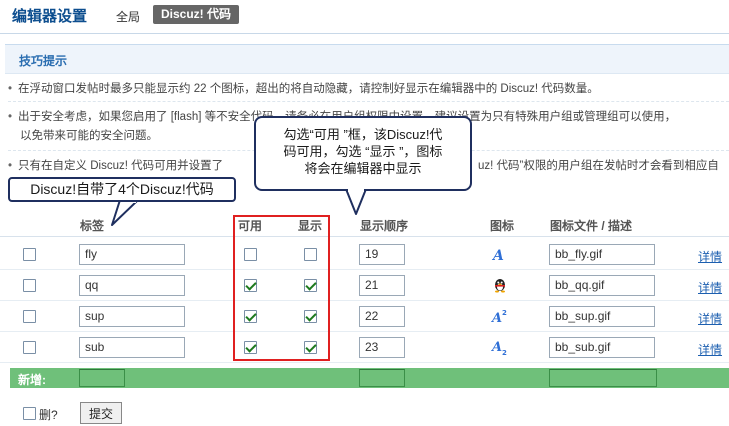 The height and width of the screenshot is (426, 729). Describe the element at coordinates (243, 194) in the screenshot. I see `callout-tail-joins` at that location.